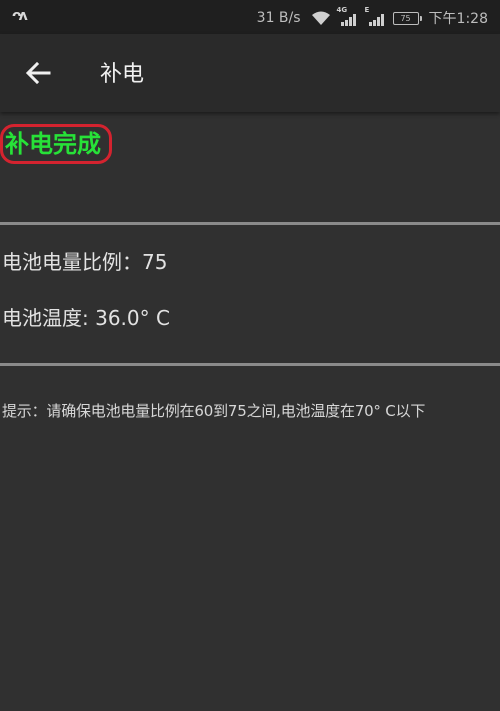 This screenshot has width=500, height=711. I want to click on charge-status-headline: 补电完成, so click(53, 144).